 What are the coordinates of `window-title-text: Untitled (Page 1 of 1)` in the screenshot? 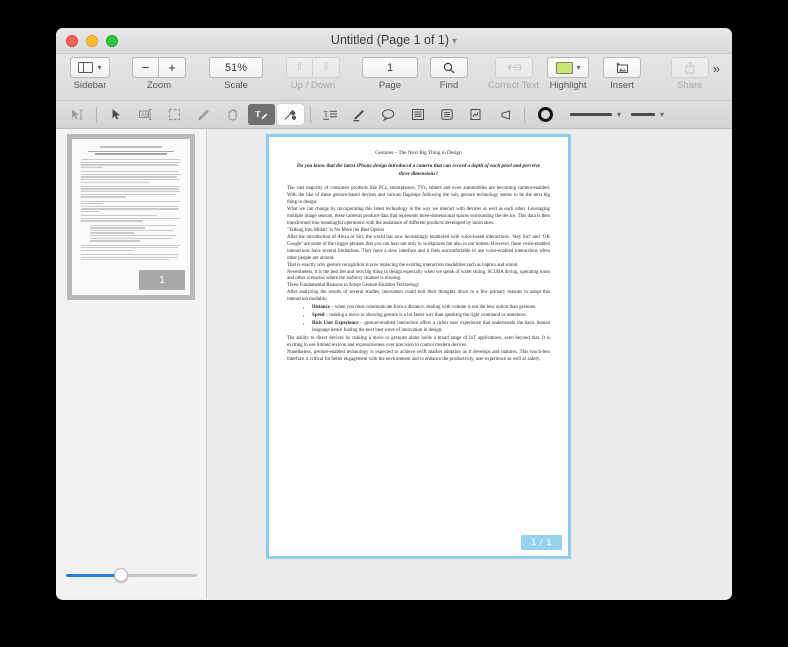 It's located at (390, 40).